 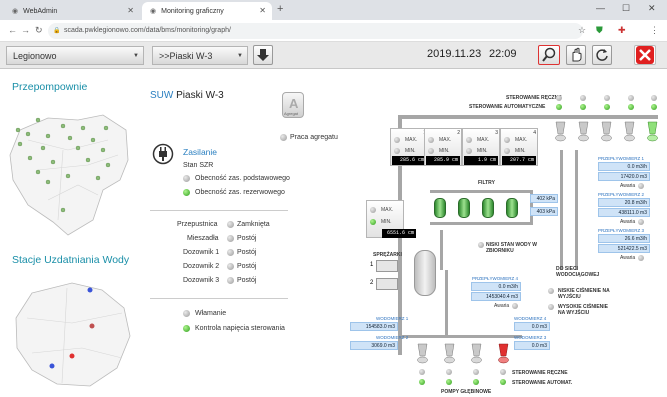 I want to click on chevron-down-icon: ▼, so click(x=136, y=56).